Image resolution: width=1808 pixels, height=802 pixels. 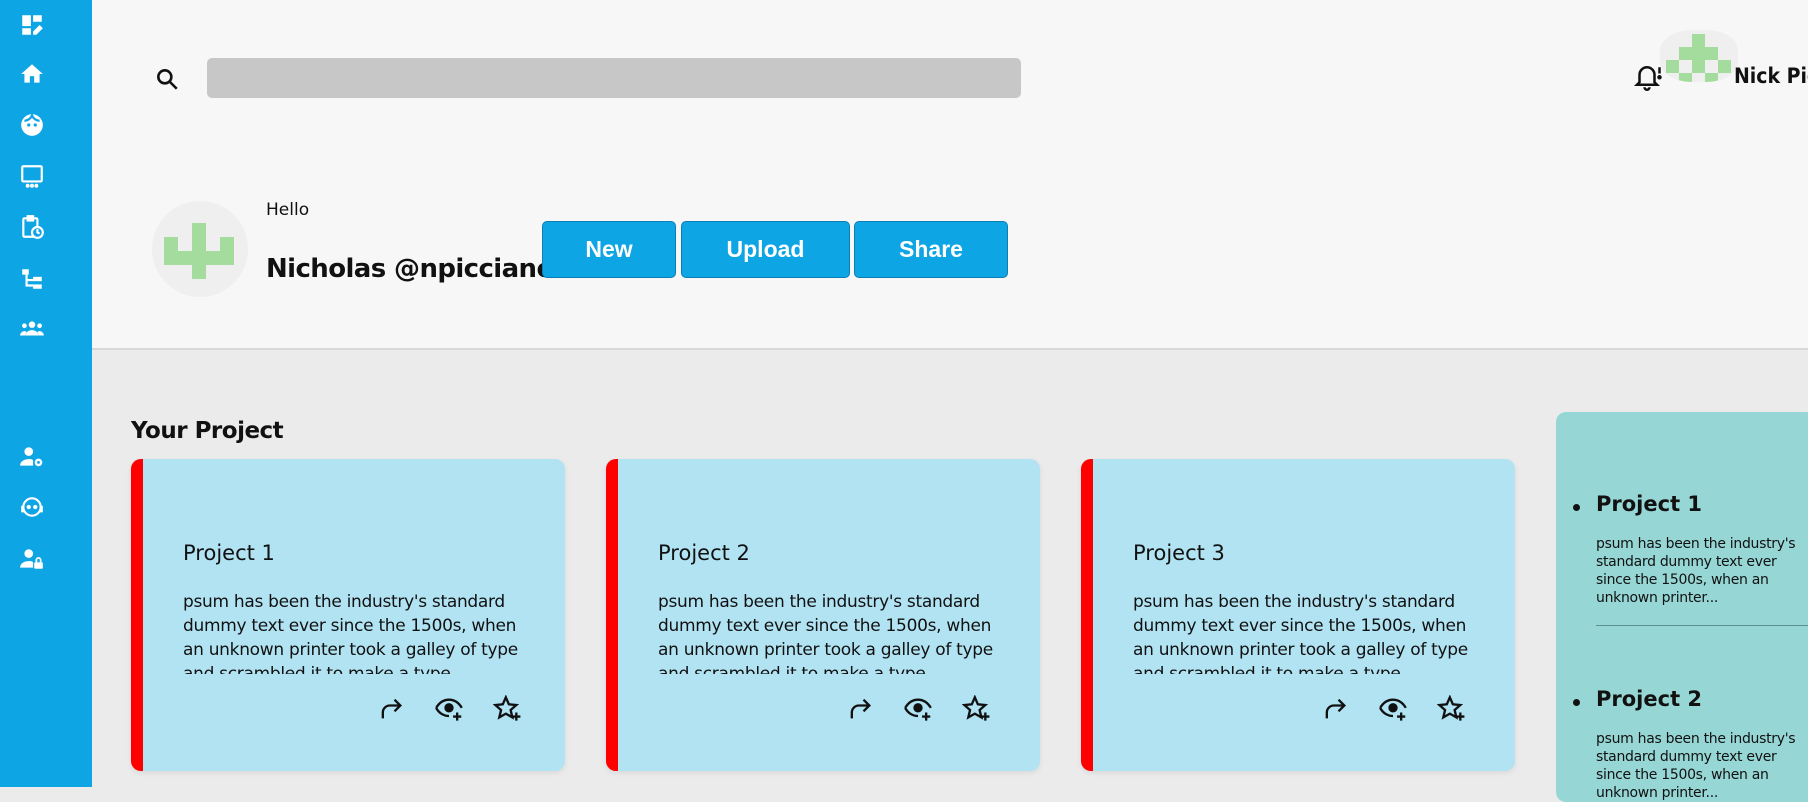 What do you see at coordinates (32, 74) in the screenshot?
I see `home-icon` at bounding box center [32, 74].